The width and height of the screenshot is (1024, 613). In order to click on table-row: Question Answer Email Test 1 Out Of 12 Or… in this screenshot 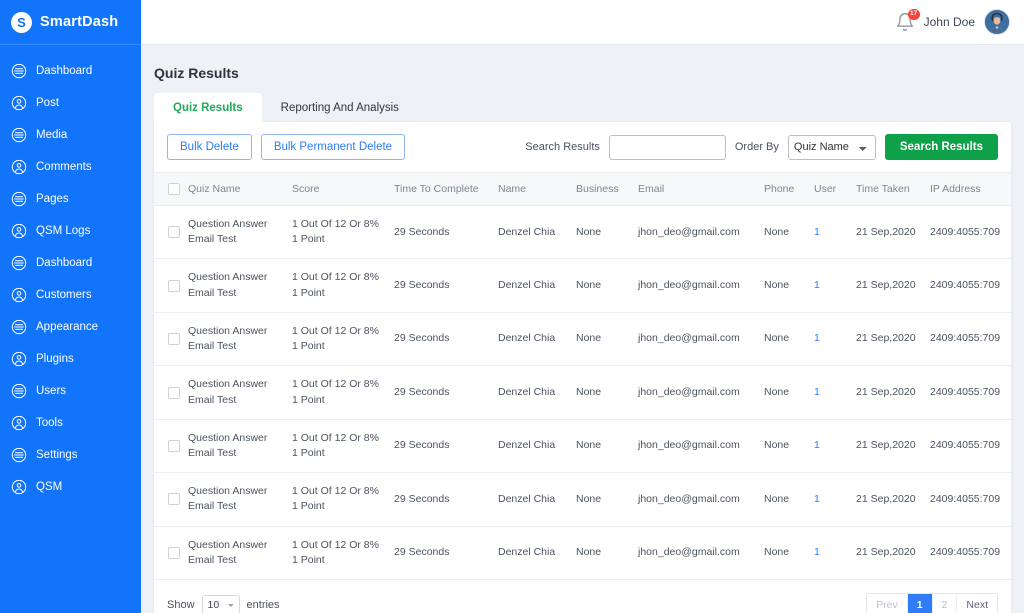, I will do `click(582, 232)`.